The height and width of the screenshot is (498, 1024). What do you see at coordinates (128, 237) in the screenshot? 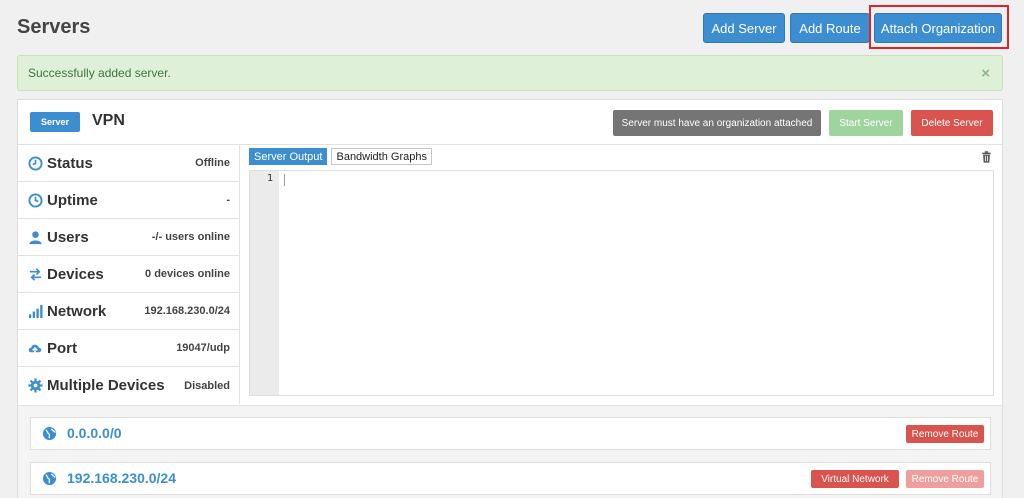
I see `info-row-users: Users -/- users online` at bounding box center [128, 237].